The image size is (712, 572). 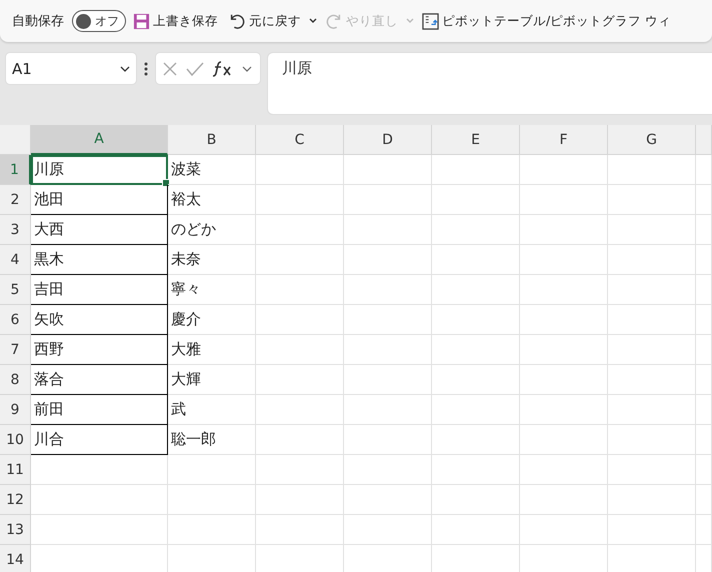 What do you see at coordinates (546, 21) in the screenshot?
I see `pivot-button: ピボットテーブル/ピボットグラフ ウィ` at bounding box center [546, 21].